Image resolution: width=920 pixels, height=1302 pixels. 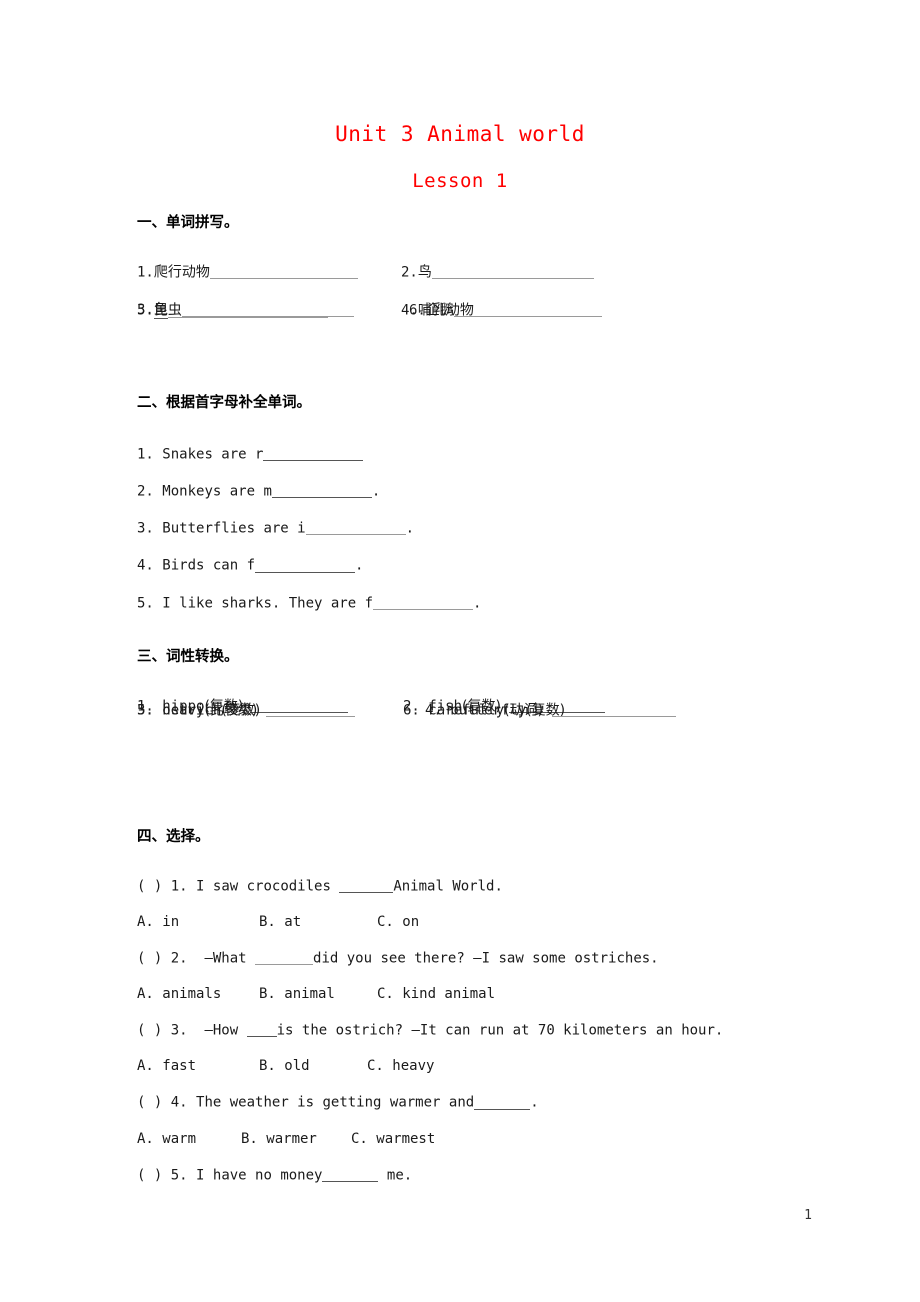 What do you see at coordinates (230, 958) in the screenshot?
I see `question-text-pre: –What` at bounding box center [230, 958].